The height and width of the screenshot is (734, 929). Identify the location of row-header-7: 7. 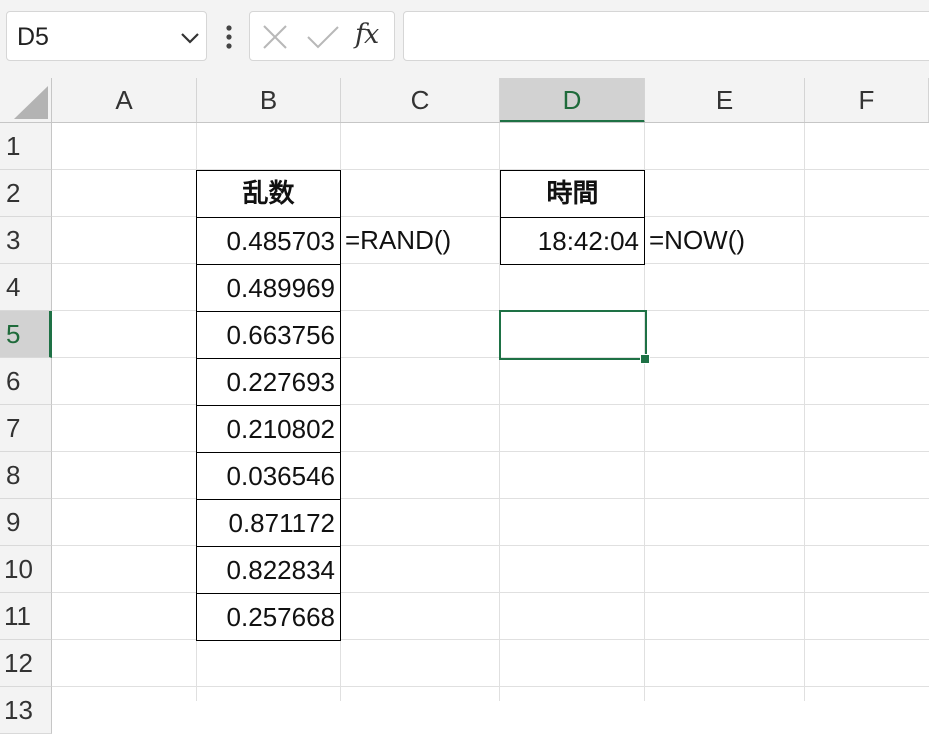
(26, 428).